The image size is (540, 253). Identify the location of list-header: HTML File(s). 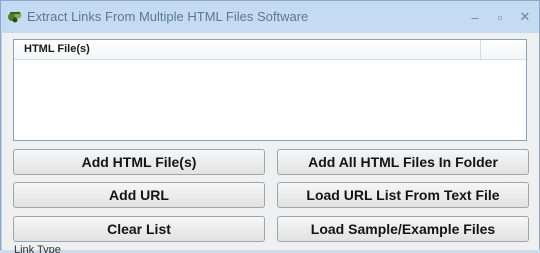
(270, 50).